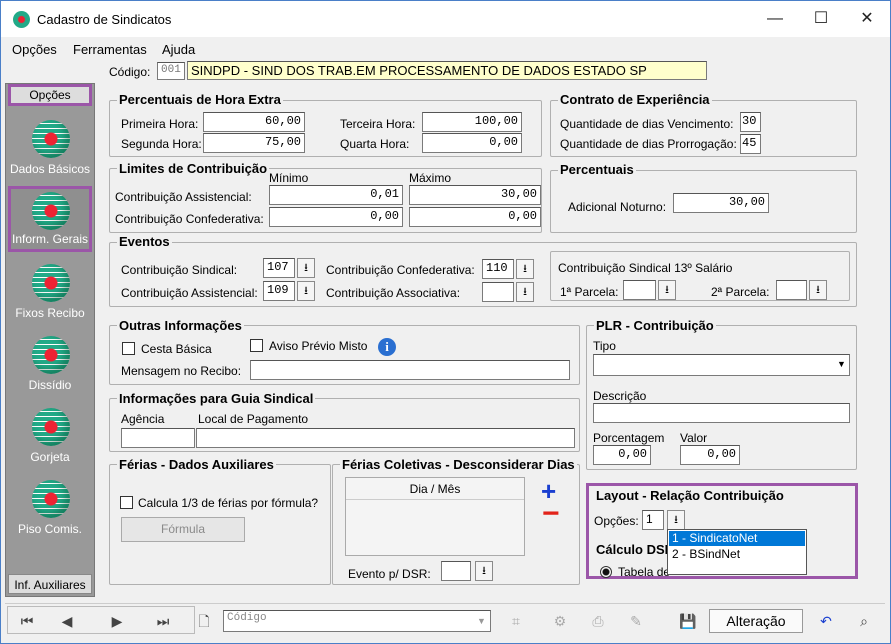 Image resolution: width=891 pixels, height=644 pixels. I want to click on sidebar-item-inform-gerais: Inform. Gerais, so click(50, 219).